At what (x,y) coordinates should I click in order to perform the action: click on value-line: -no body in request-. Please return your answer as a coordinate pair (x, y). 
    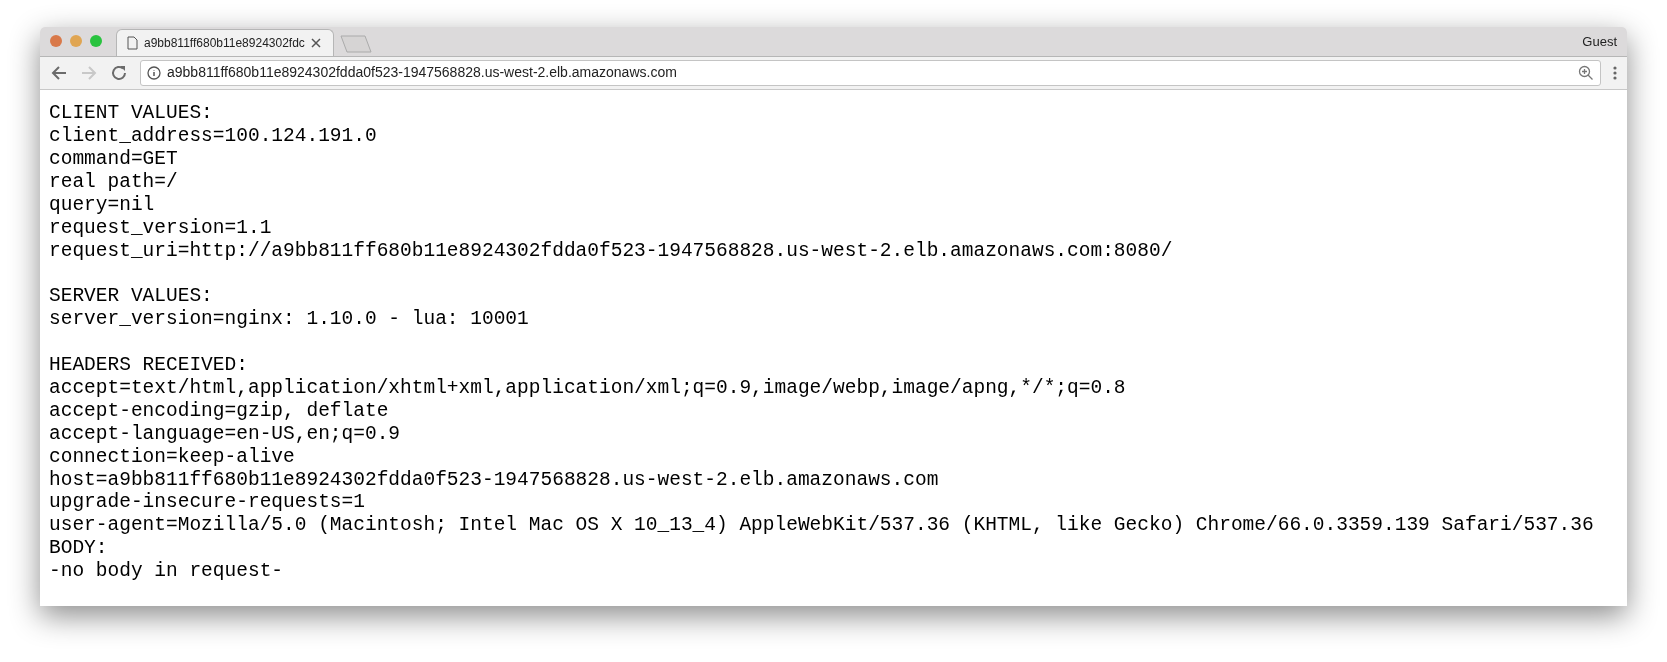
    Looking at the image, I should click on (166, 572).